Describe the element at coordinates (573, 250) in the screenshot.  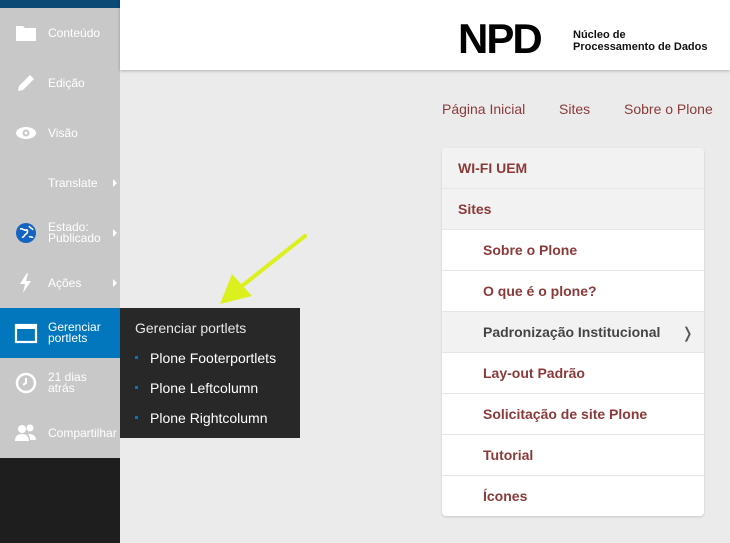
I see `nav-item-sobre-o-plone: Sobre o Plone` at that location.